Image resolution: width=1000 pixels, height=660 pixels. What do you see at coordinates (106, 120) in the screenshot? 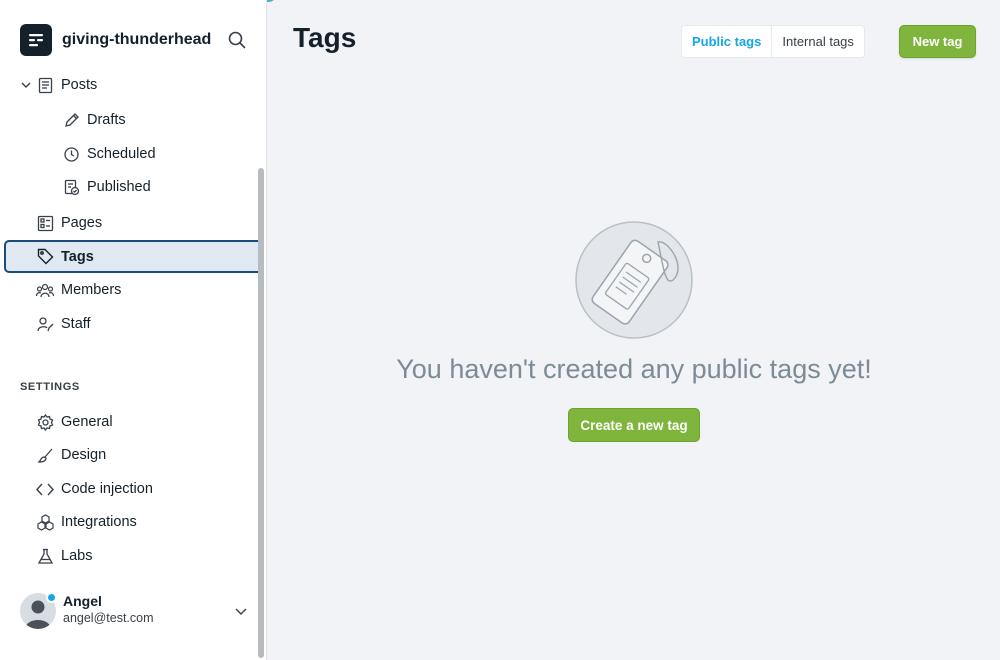
I see `sidebar-item-label: Drafts` at bounding box center [106, 120].